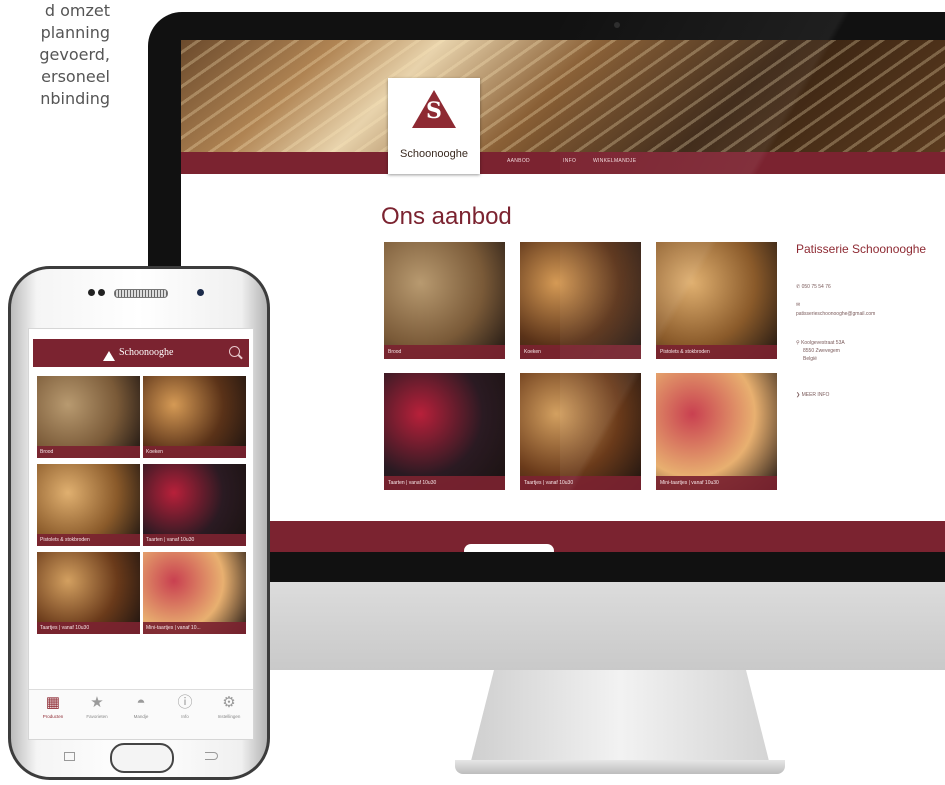  Describe the element at coordinates (141, 702) in the screenshot. I see `basket-icon: ◓` at that location.